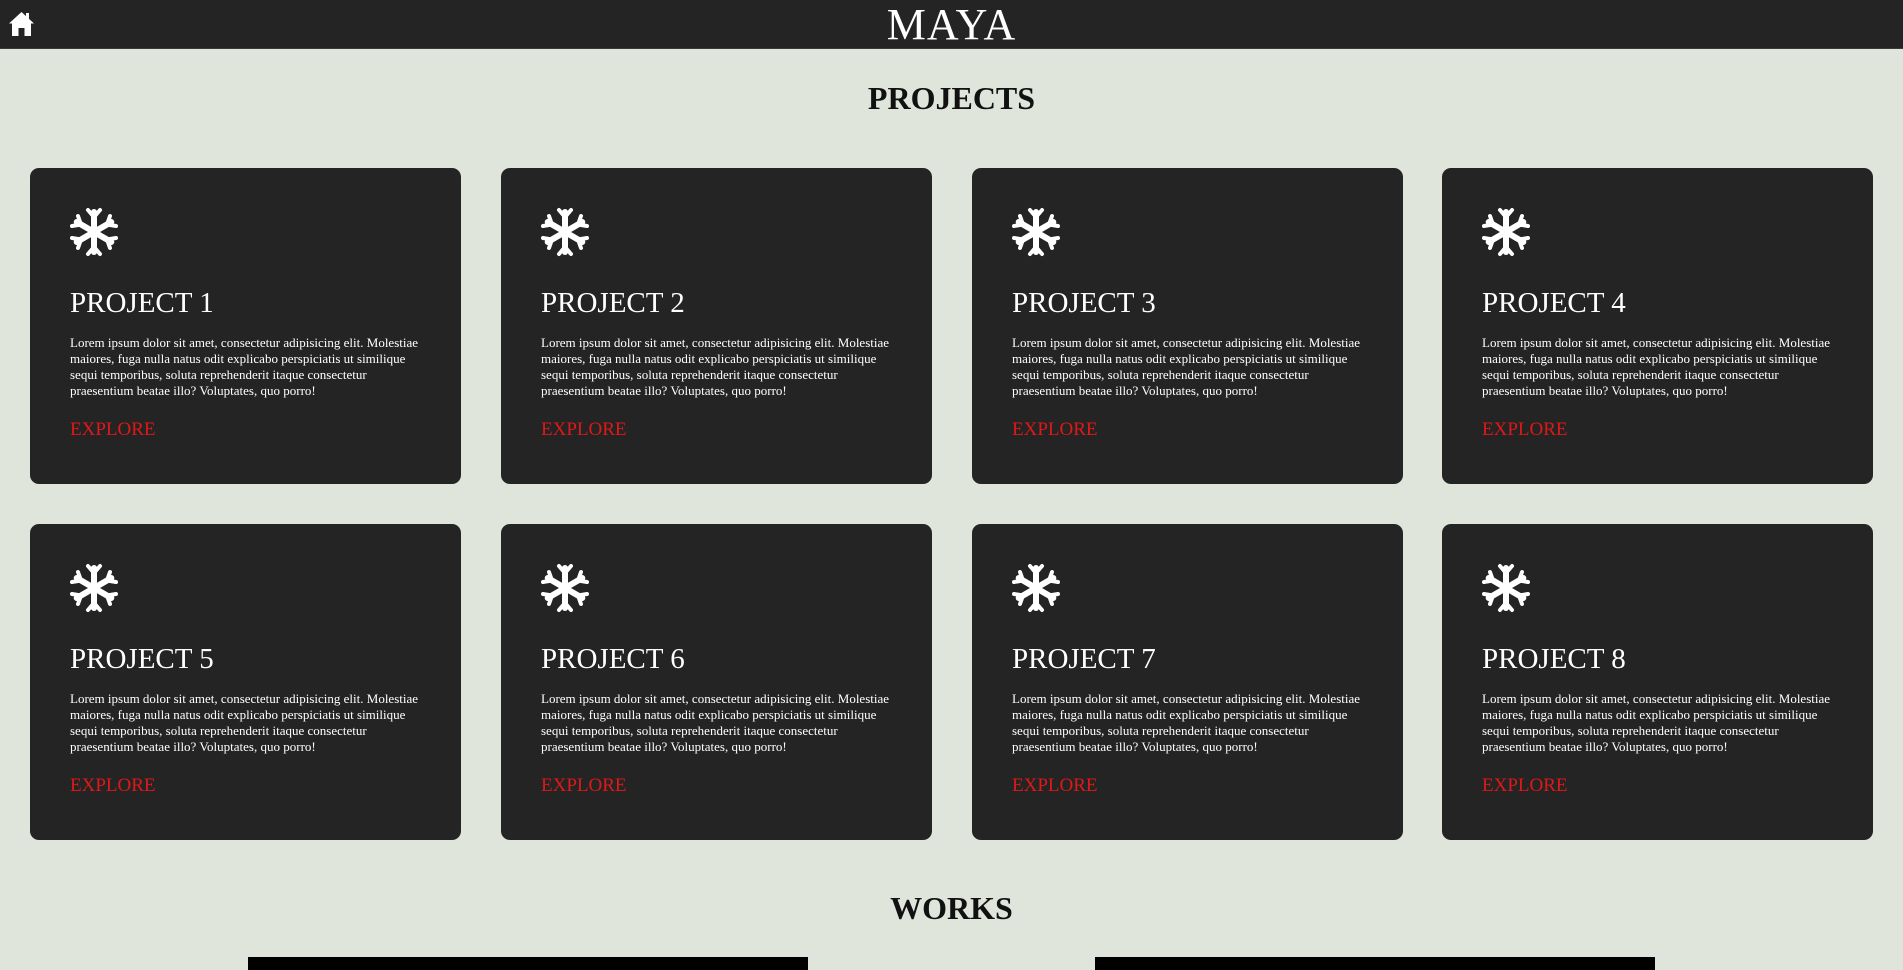 The width and height of the screenshot is (1903, 970). Describe the element at coordinates (951, 908) in the screenshot. I see `works-heading: WORKS` at that location.